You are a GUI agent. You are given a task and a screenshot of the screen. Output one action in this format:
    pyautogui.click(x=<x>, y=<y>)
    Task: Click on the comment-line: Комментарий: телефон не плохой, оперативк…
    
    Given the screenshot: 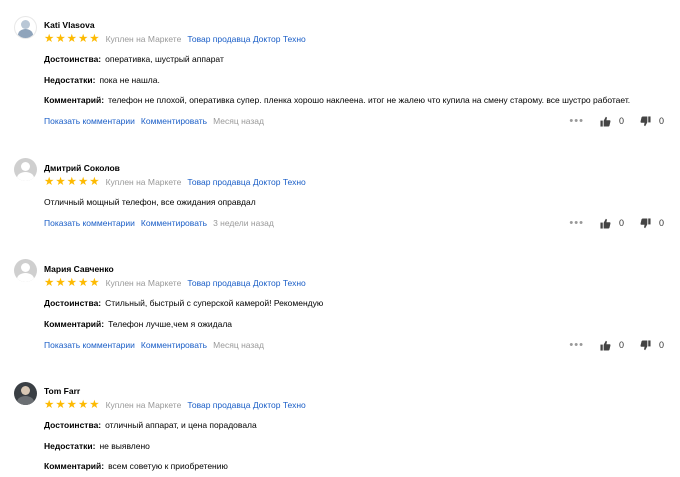 What is the action you would take?
    pyautogui.click(x=337, y=100)
    